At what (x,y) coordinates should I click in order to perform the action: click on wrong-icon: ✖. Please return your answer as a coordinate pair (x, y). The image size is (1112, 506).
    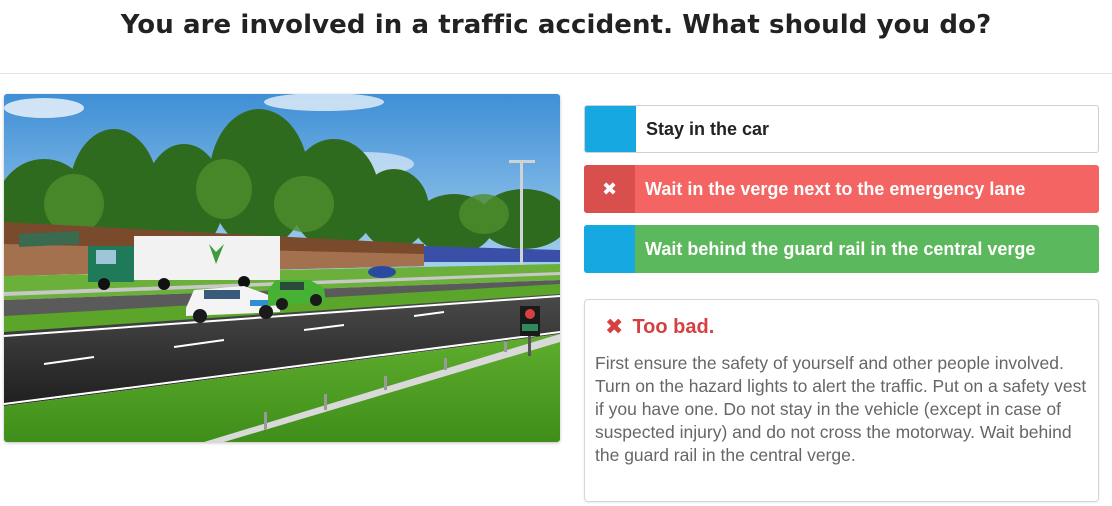
    Looking at the image, I should click on (609, 189).